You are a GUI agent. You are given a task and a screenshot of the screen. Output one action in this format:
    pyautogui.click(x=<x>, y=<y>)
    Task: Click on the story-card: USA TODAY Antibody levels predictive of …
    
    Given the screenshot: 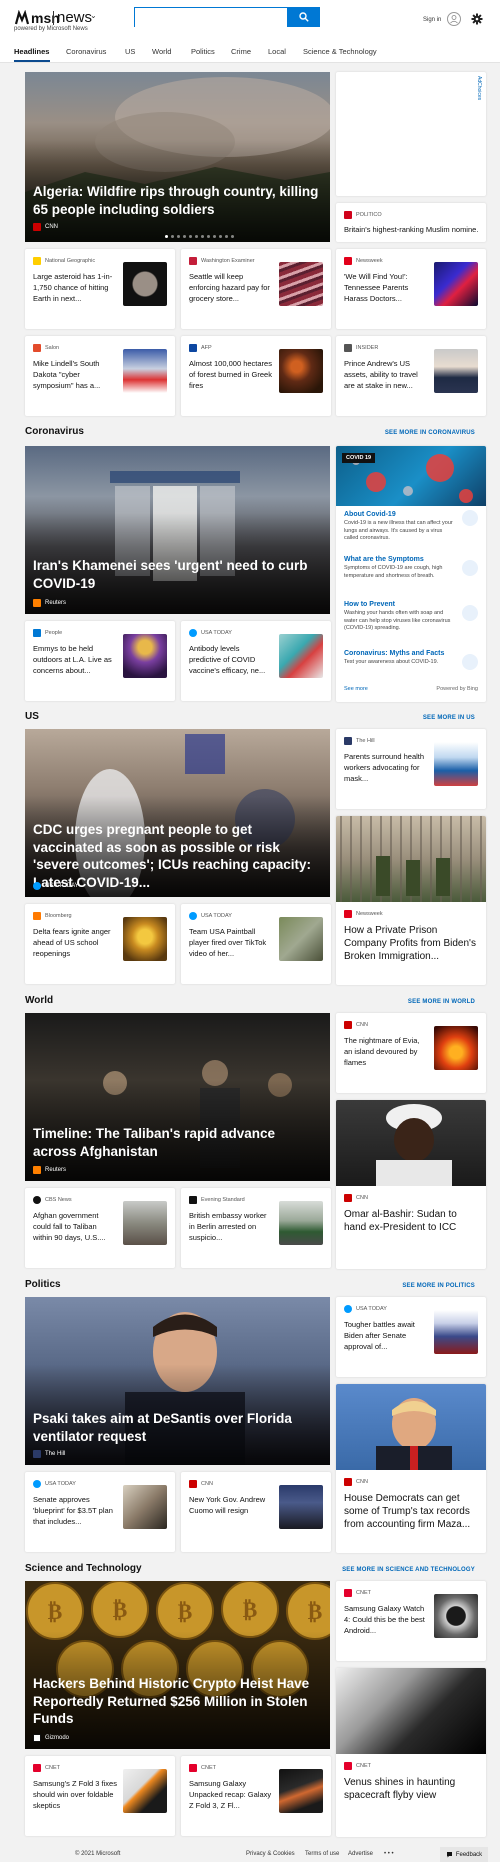 What is the action you would take?
    pyautogui.click(x=256, y=661)
    